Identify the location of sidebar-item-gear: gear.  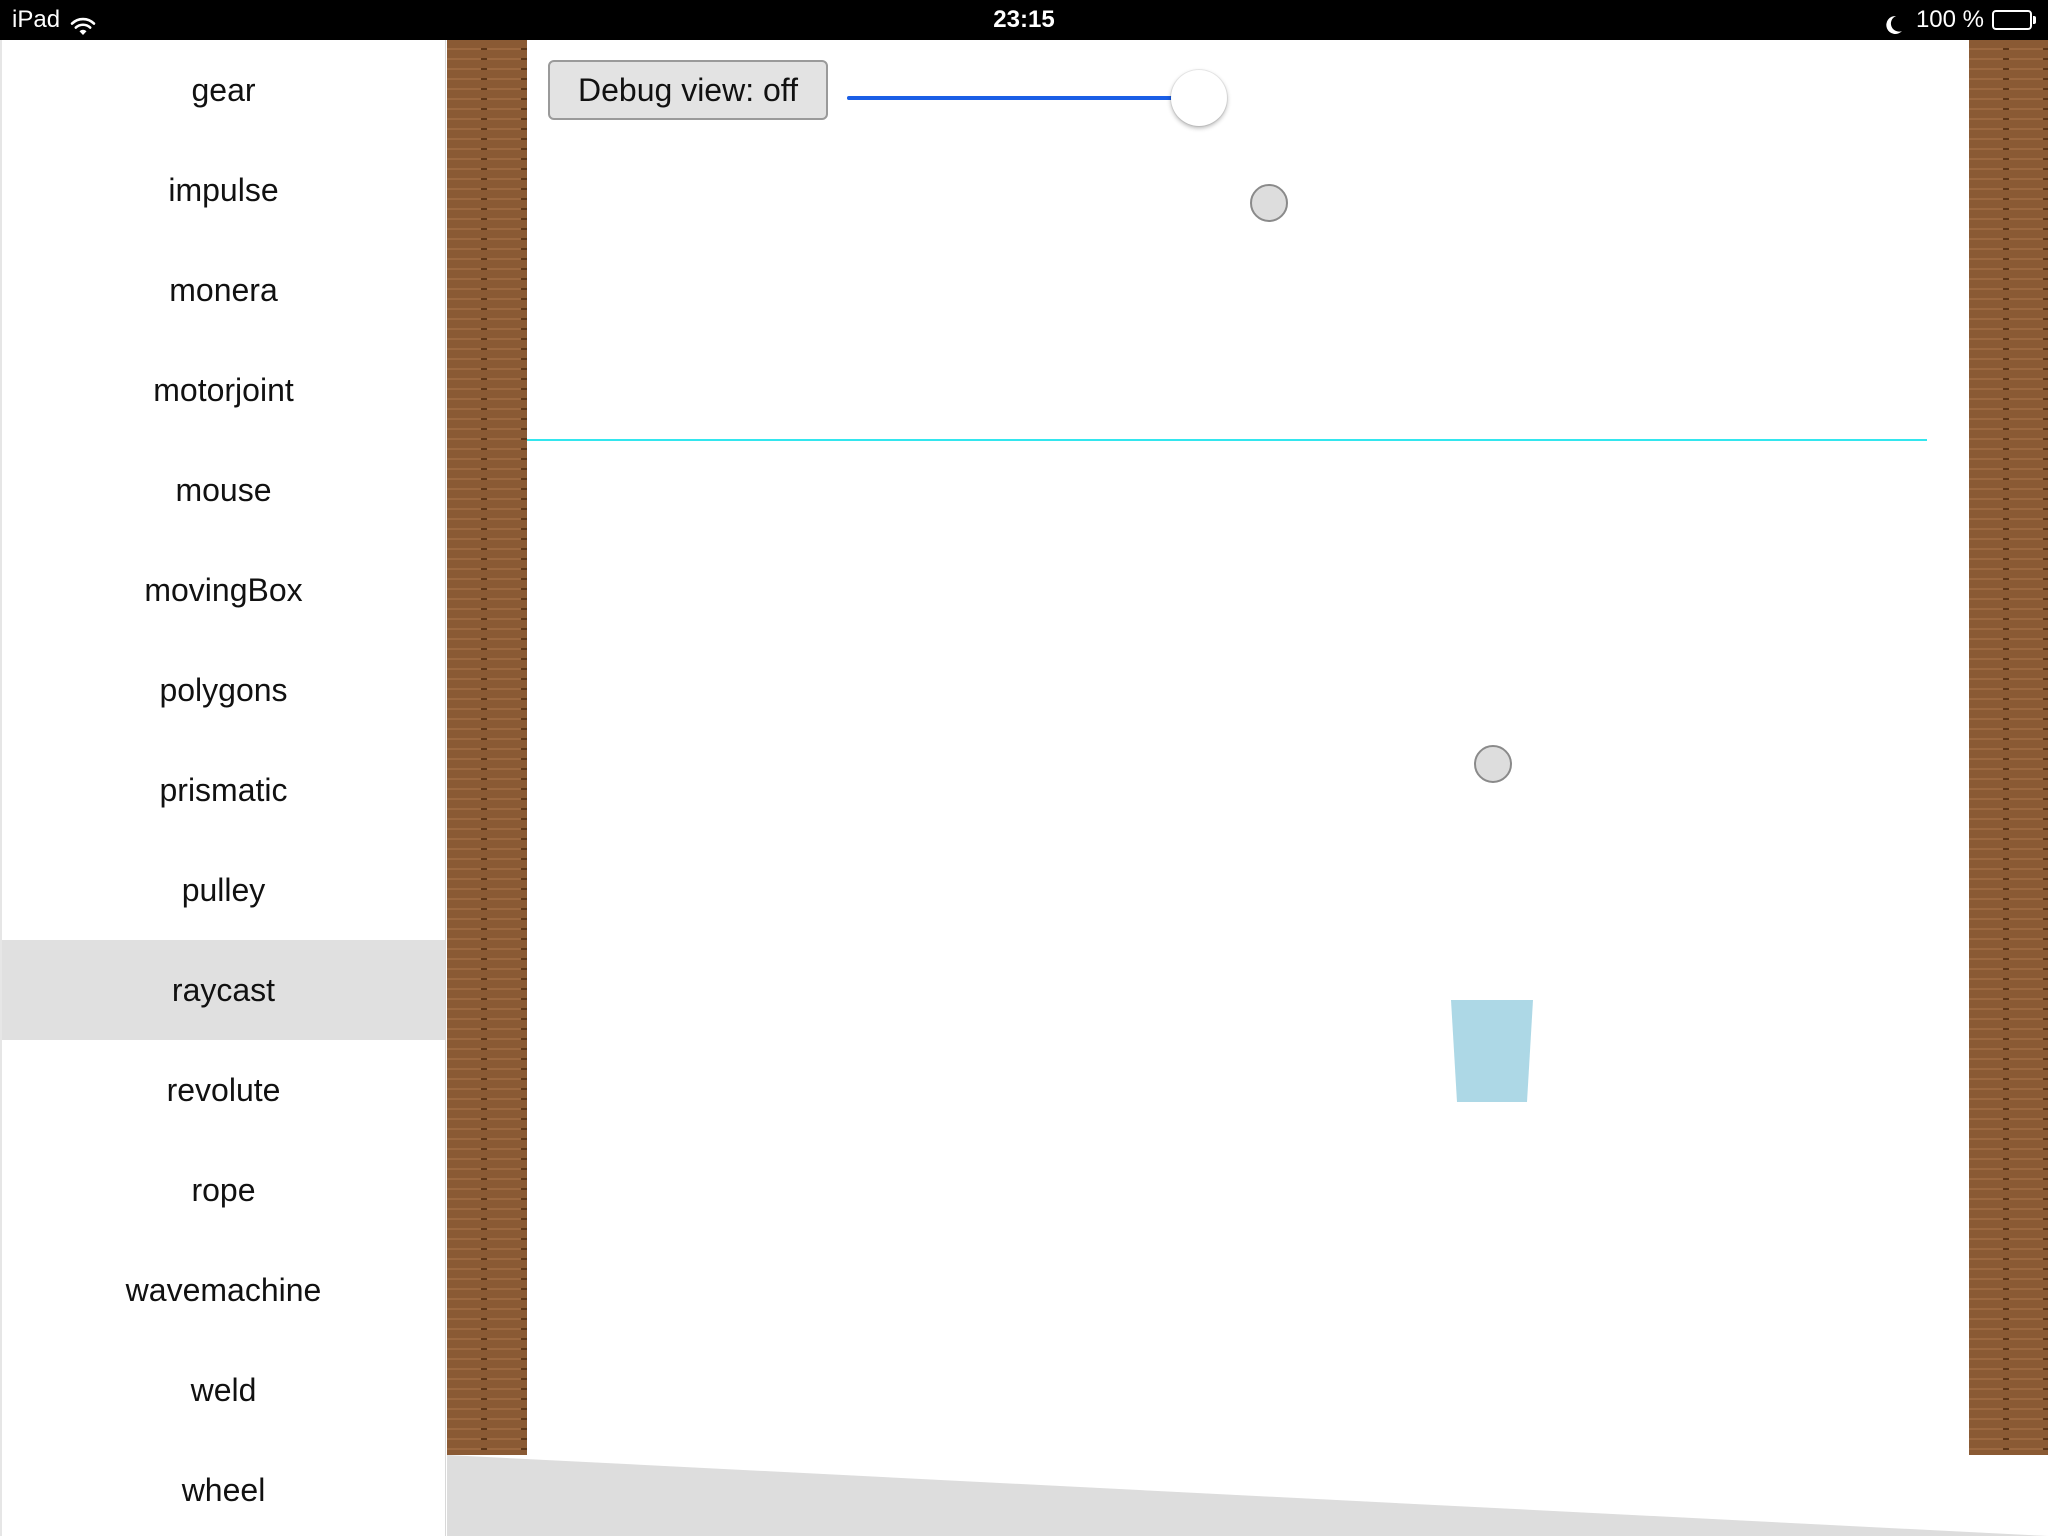
(223, 90).